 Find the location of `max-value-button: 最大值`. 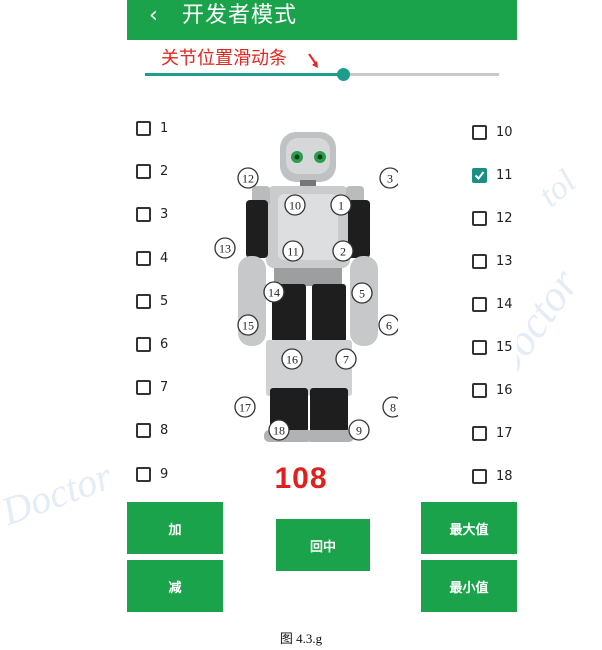

max-value-button: 最大值 is located at coordinates (469, 528).